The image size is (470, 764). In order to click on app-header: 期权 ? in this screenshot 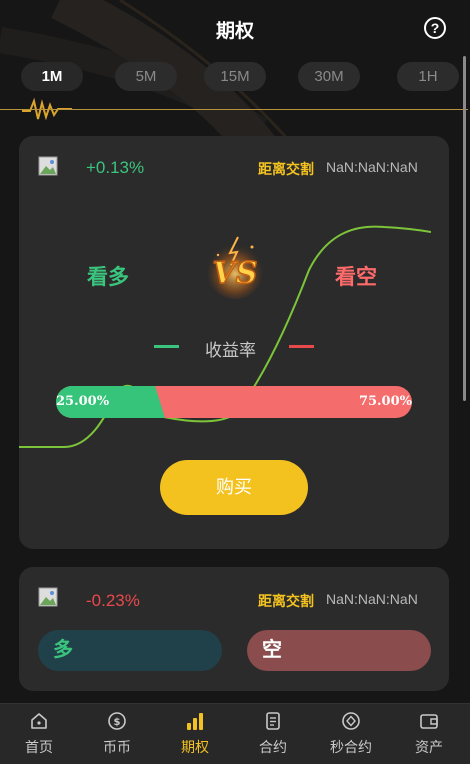, I will do `click(235, 28)`.